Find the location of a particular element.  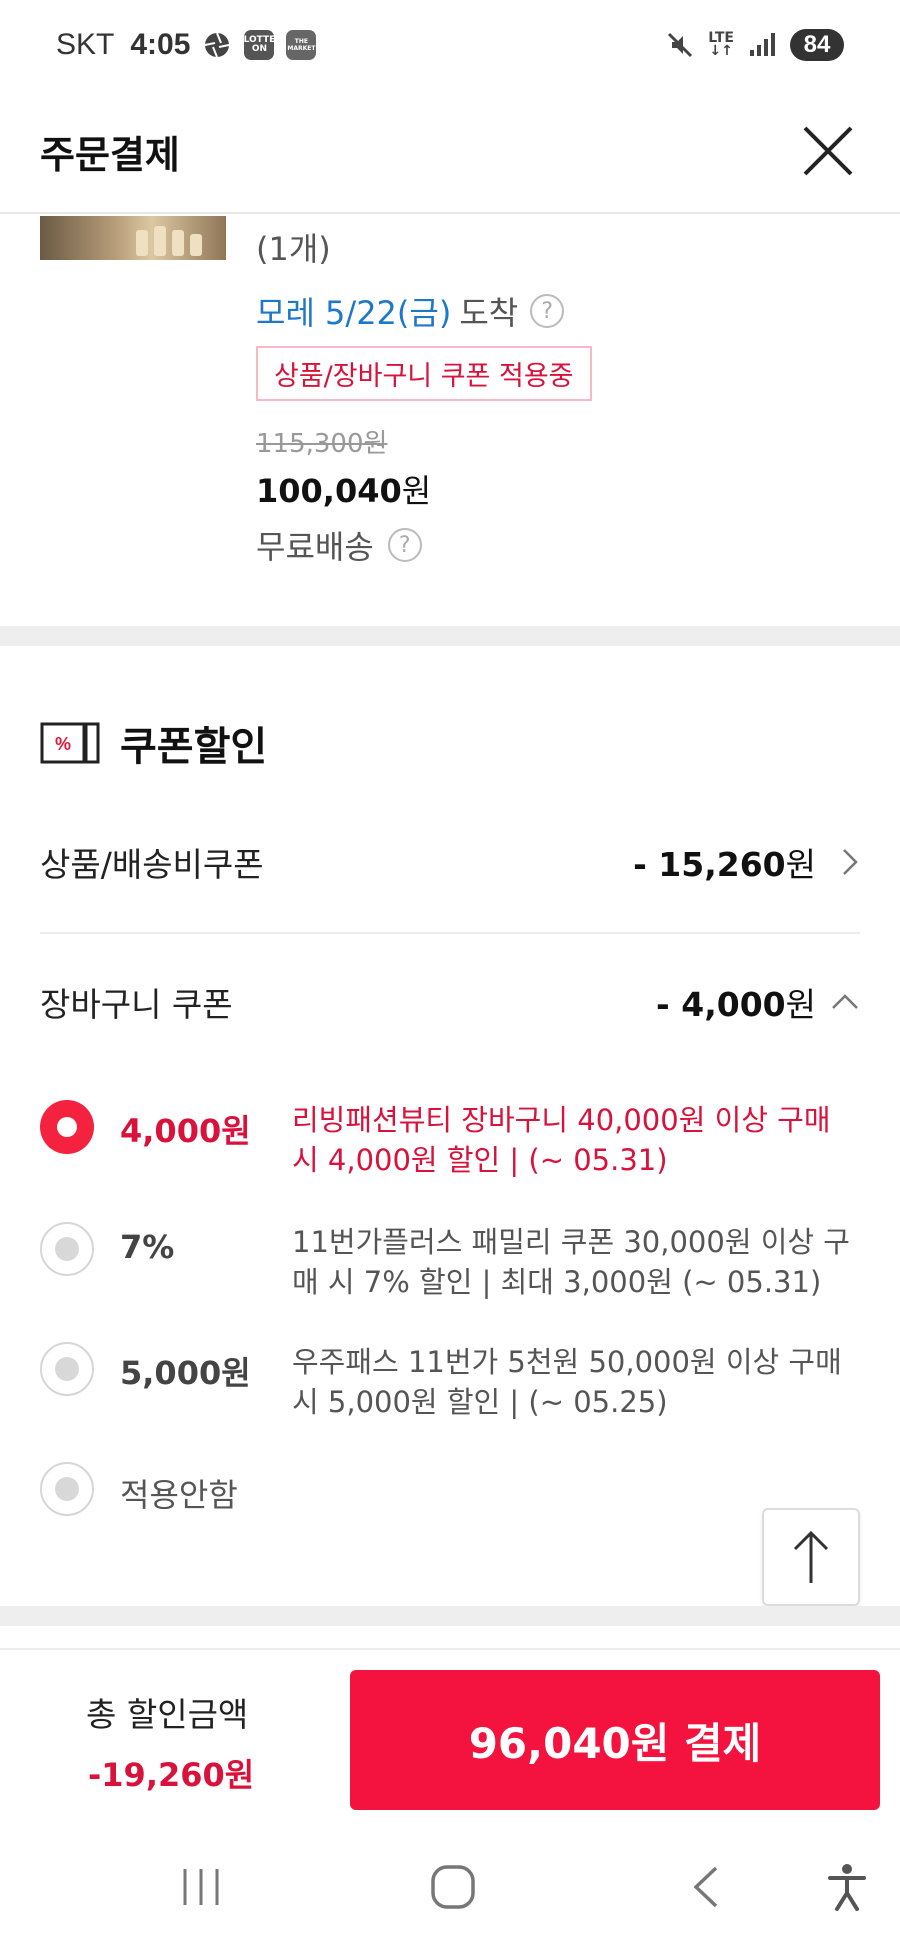

close-button is located at coordinates (828, 151).